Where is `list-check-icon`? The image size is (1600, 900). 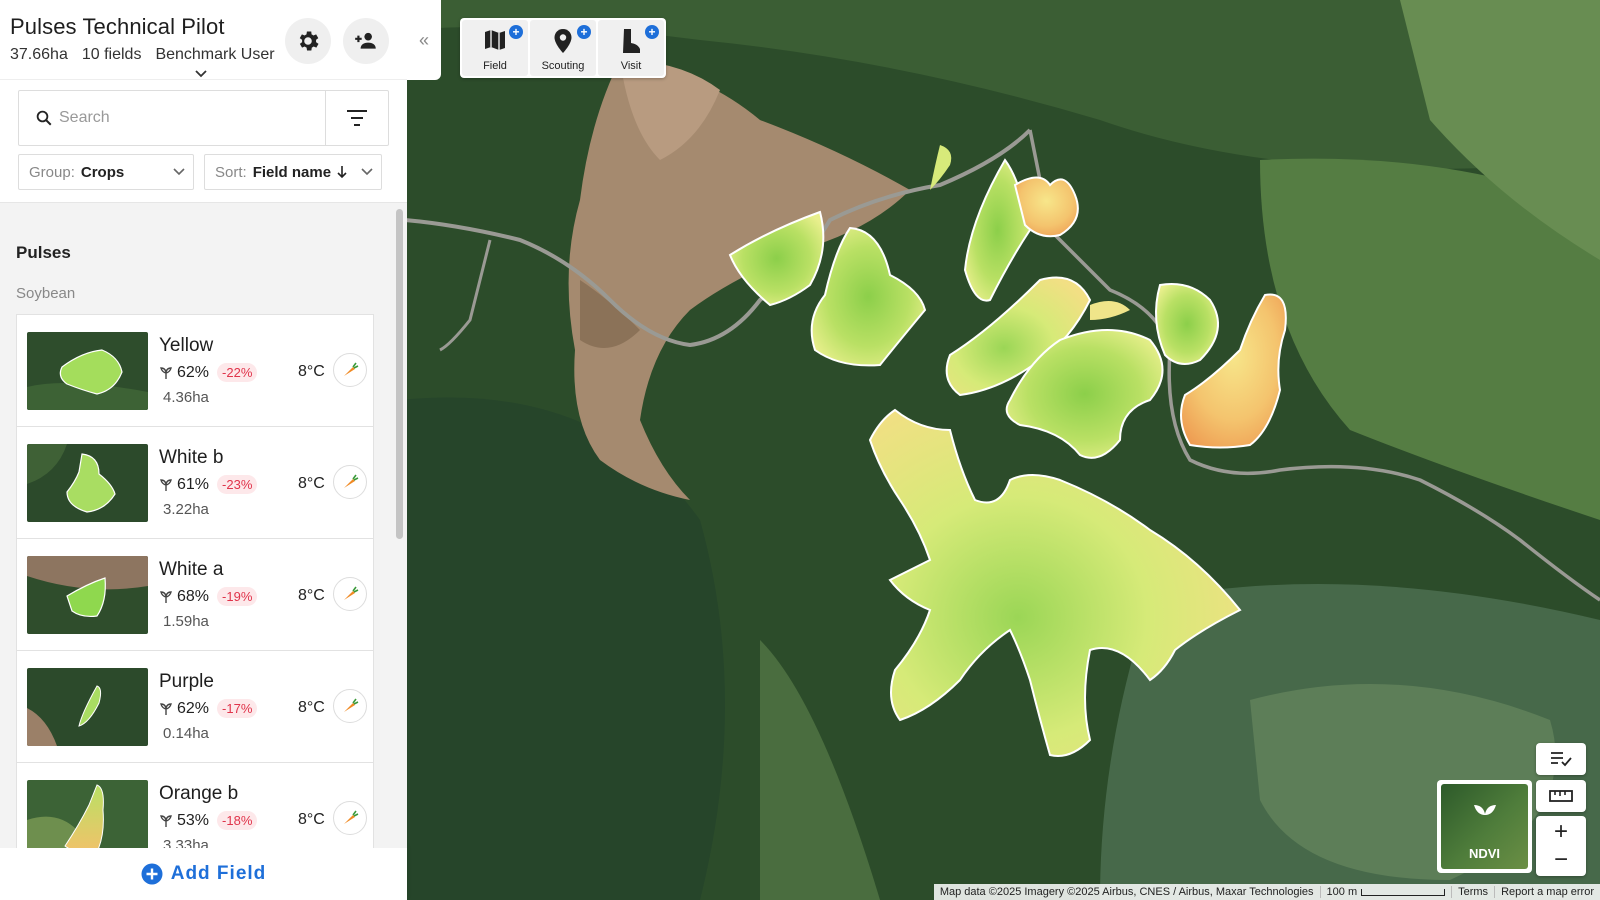
list-check-icon is located at coordinates (1561, 759).